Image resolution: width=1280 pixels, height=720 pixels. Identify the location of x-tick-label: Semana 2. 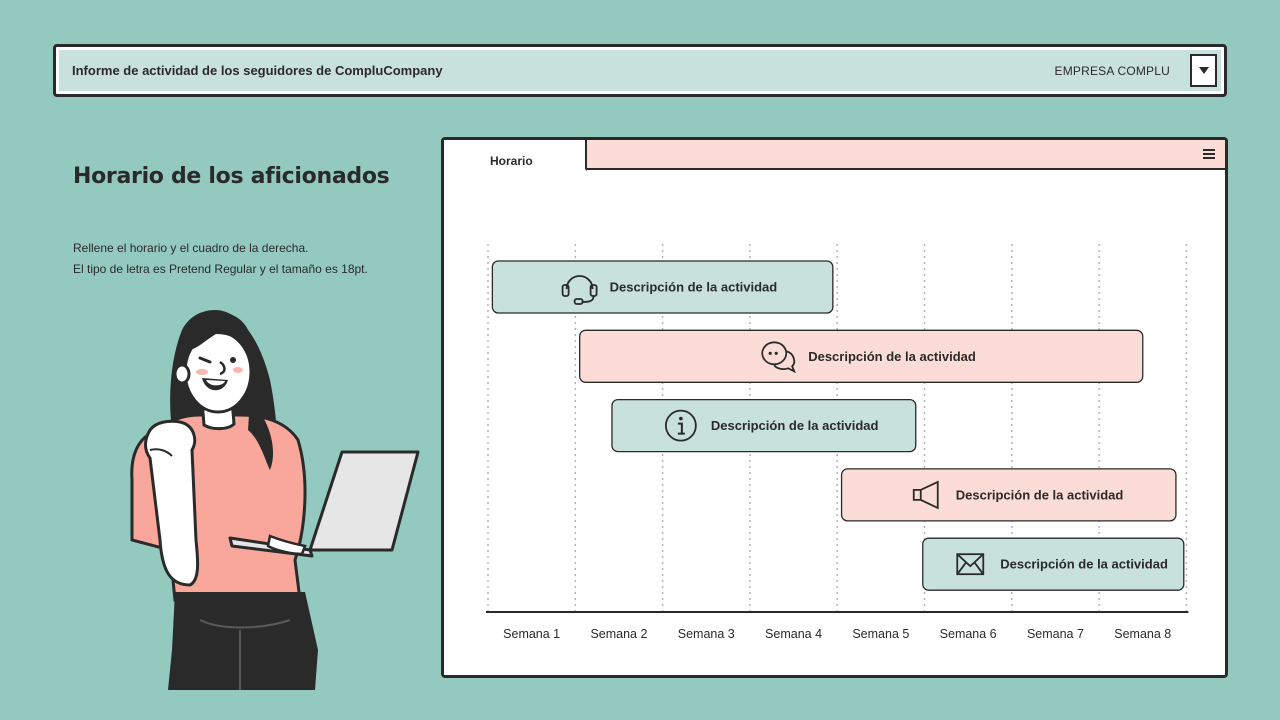
(618, 634).